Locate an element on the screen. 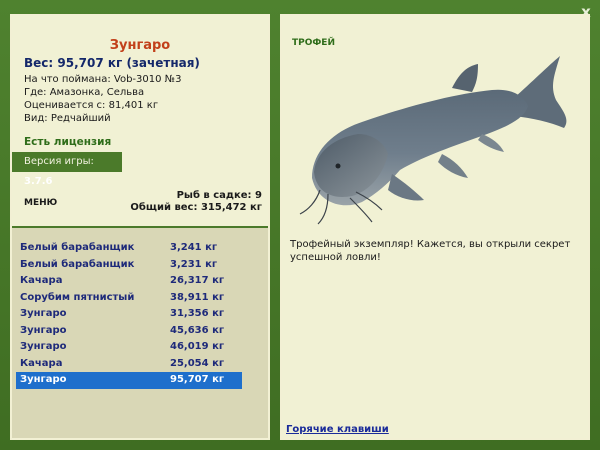 The image size is (600, 450). fish-rarity: Вид: Редчайший is located at coordinates (67, 118).